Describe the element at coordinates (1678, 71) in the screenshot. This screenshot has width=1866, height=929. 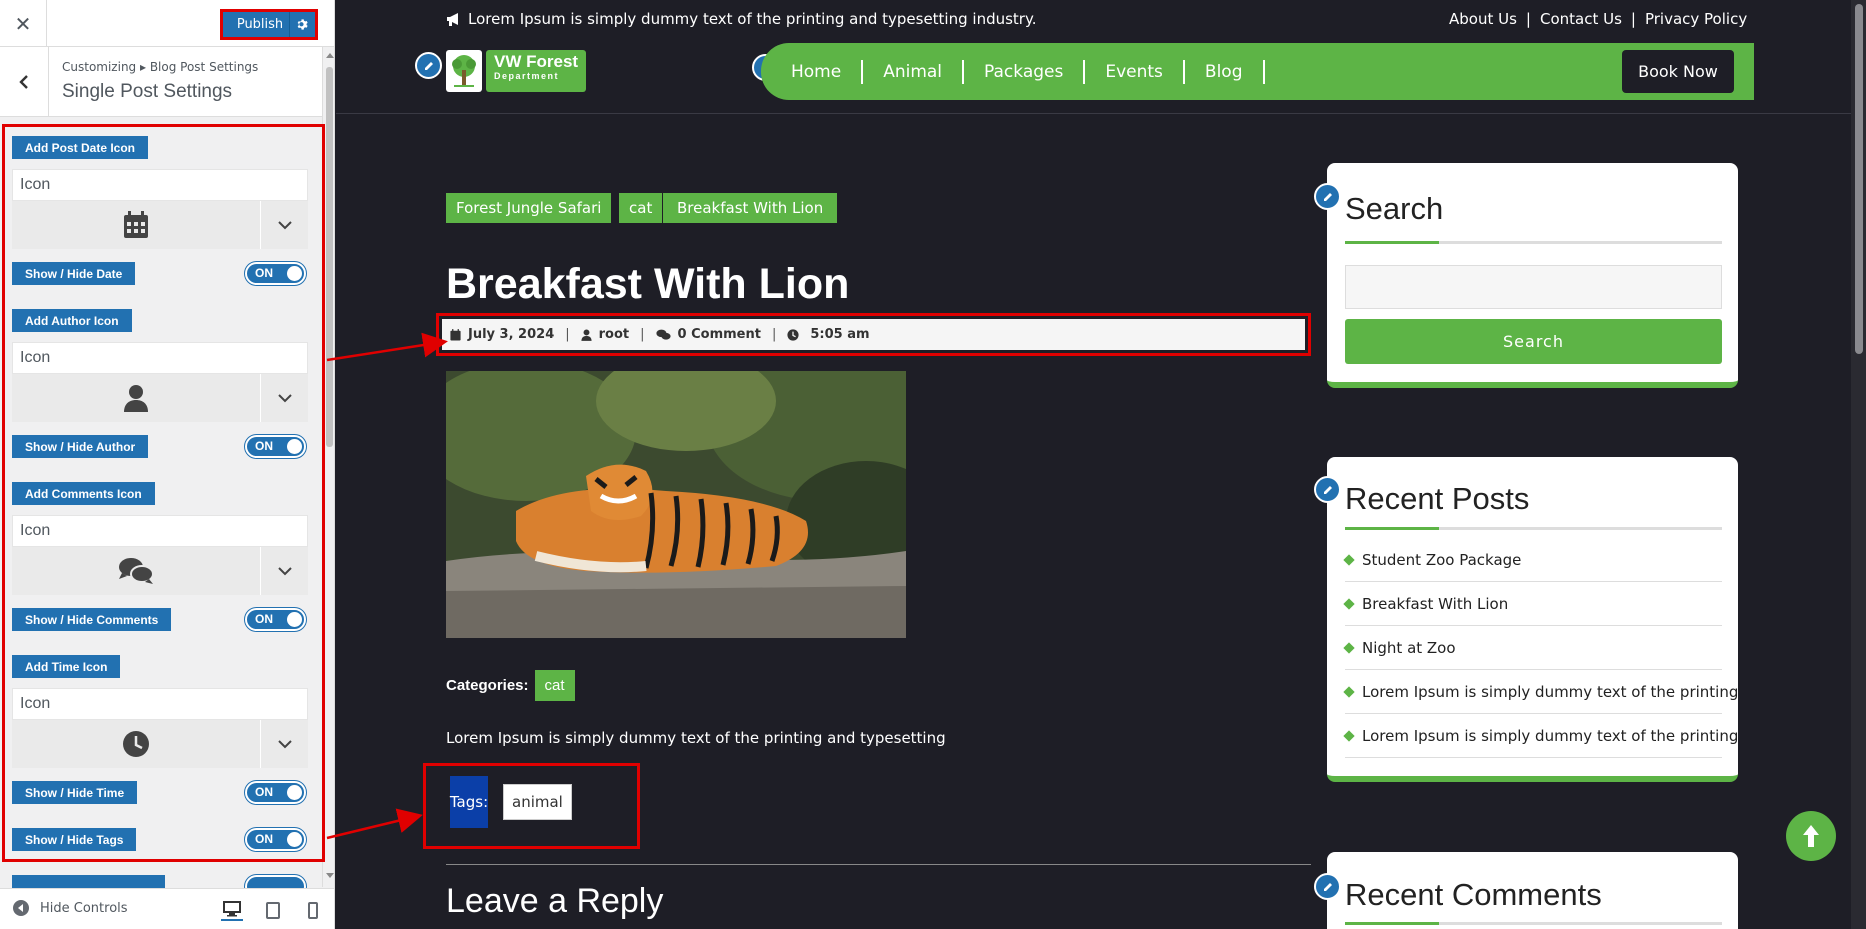
I see `book-now-button: Book Now` at that location.